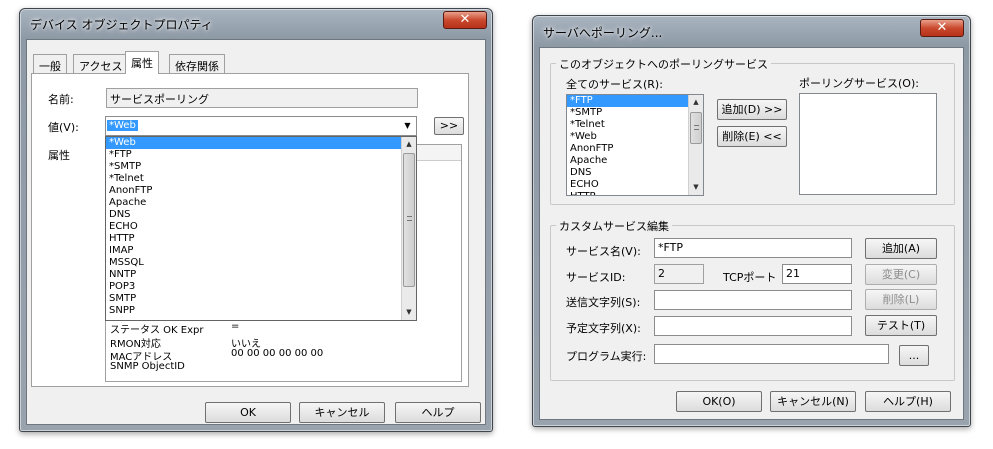 This screenshot has height=449, width=993. What do you see at coordinates (253, 251) in the screenshot?
I see `dropdown-item: IMAP` at bounding box center [253, 251].